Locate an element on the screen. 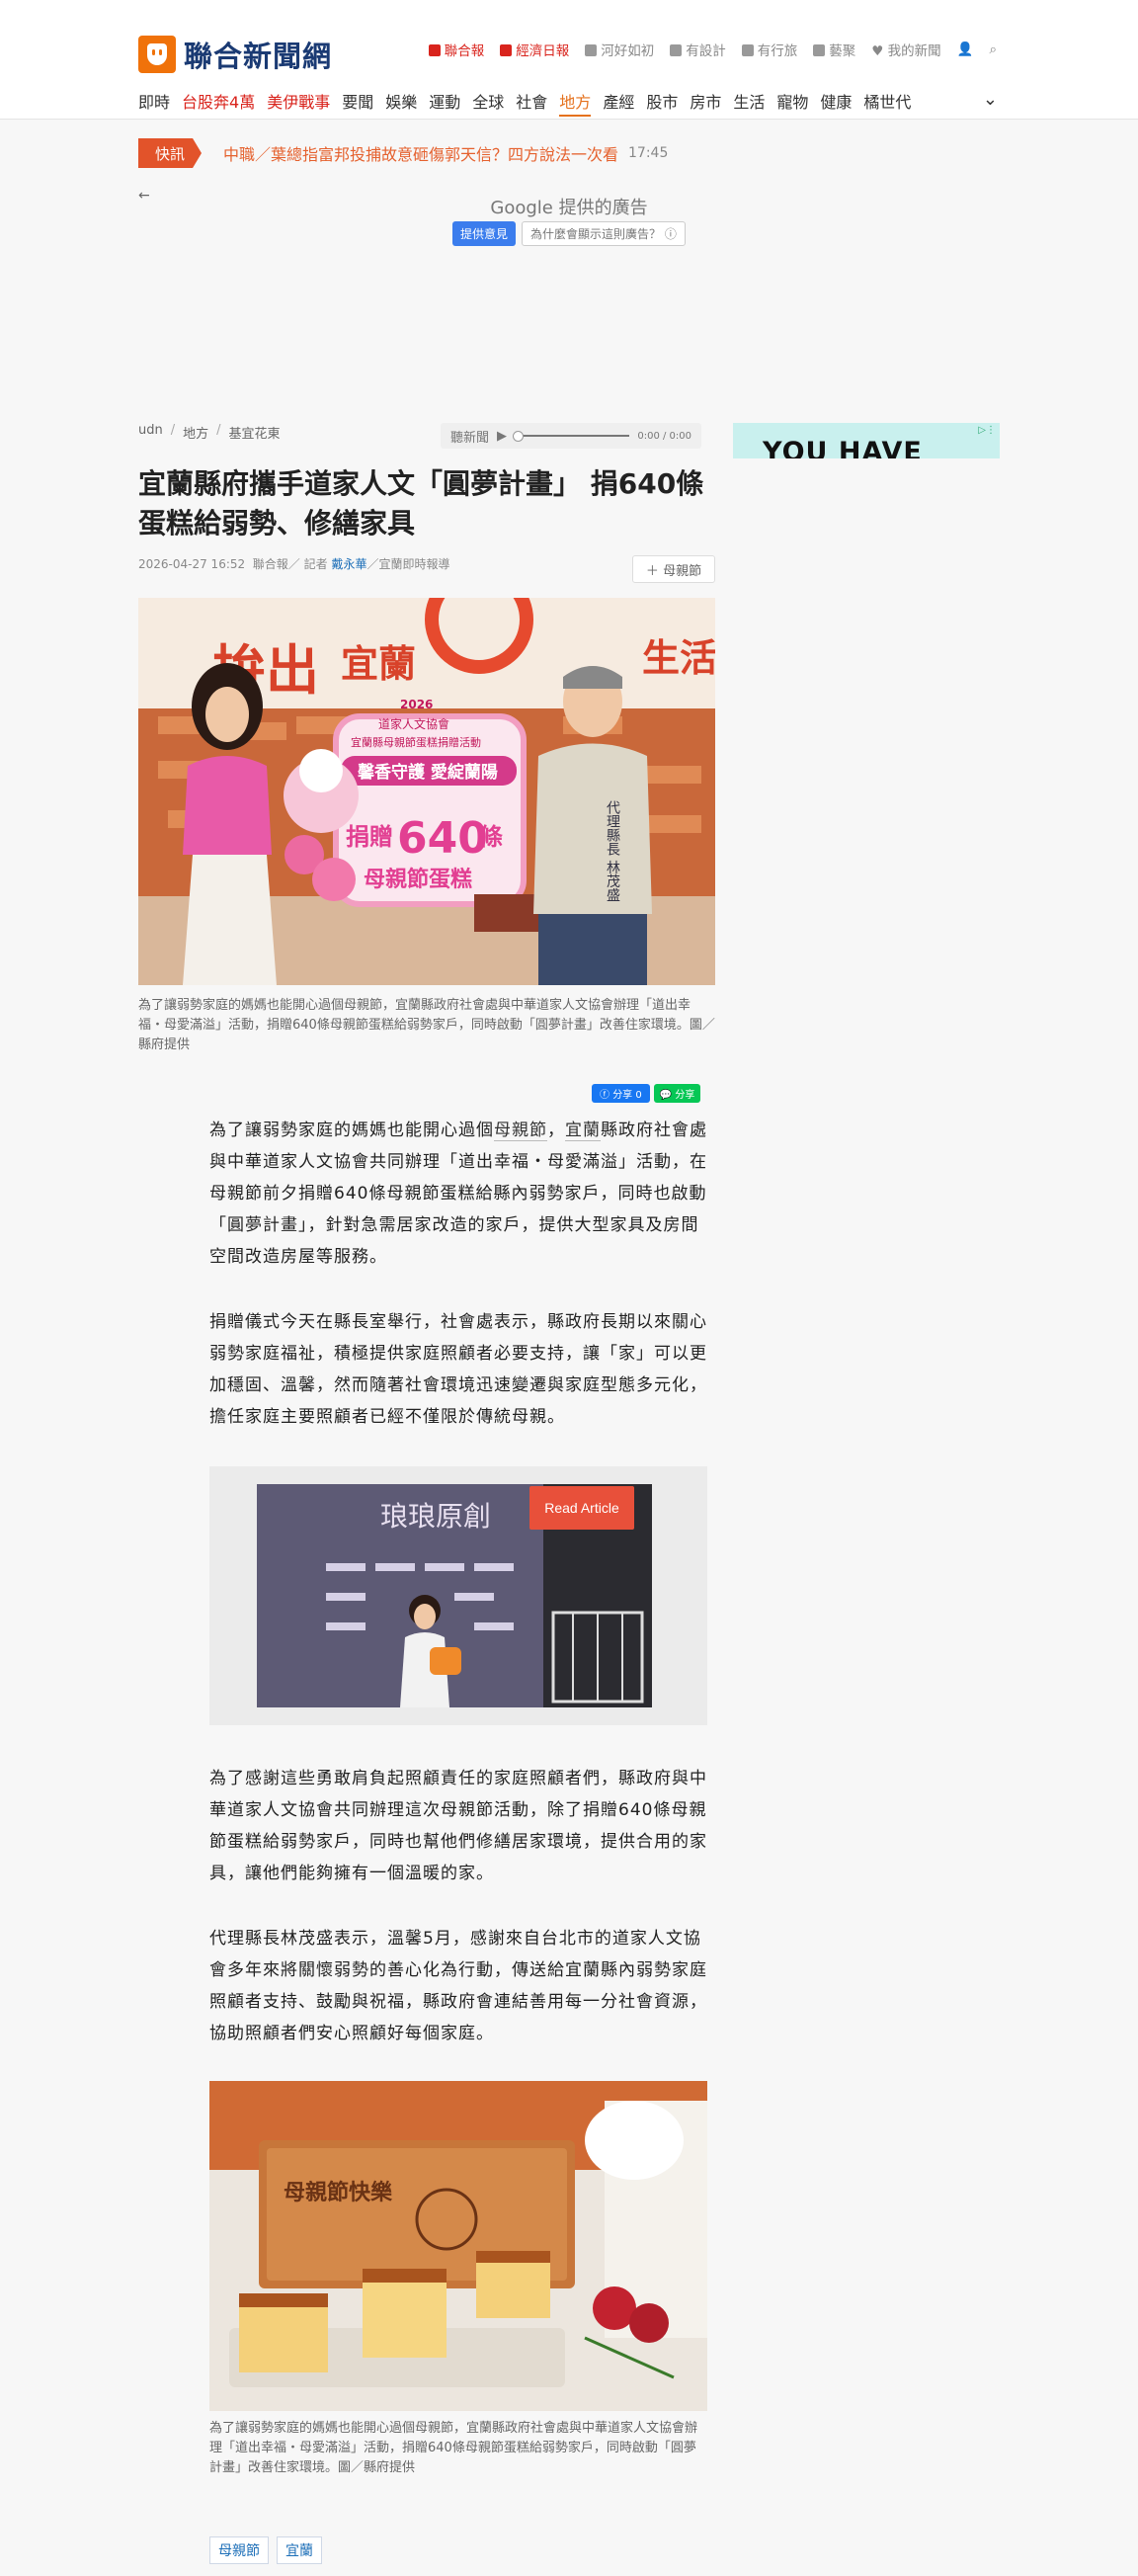 The height and width of the screenshot is (2576, 1138). heart-icon: ♥ is located at coordinates (879, 51).